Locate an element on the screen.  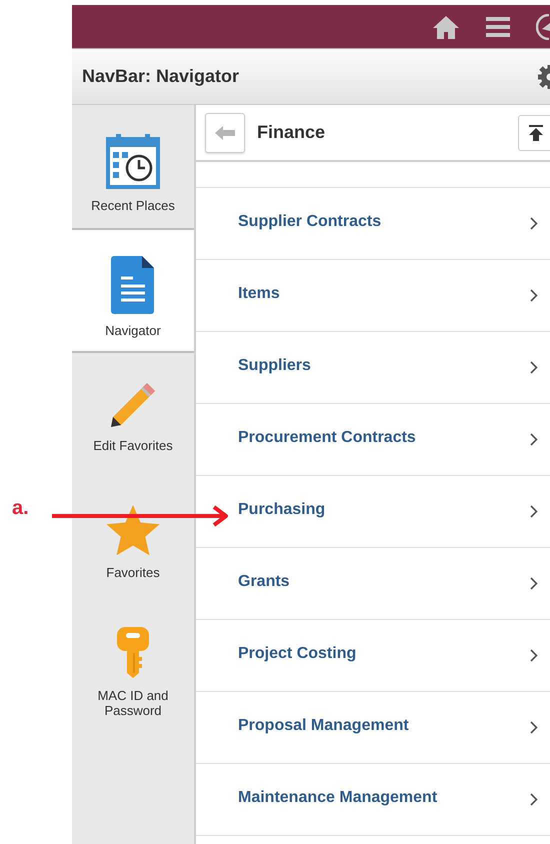
sidebar-tile: Edit Favorites is located at coordinates (133, 414).